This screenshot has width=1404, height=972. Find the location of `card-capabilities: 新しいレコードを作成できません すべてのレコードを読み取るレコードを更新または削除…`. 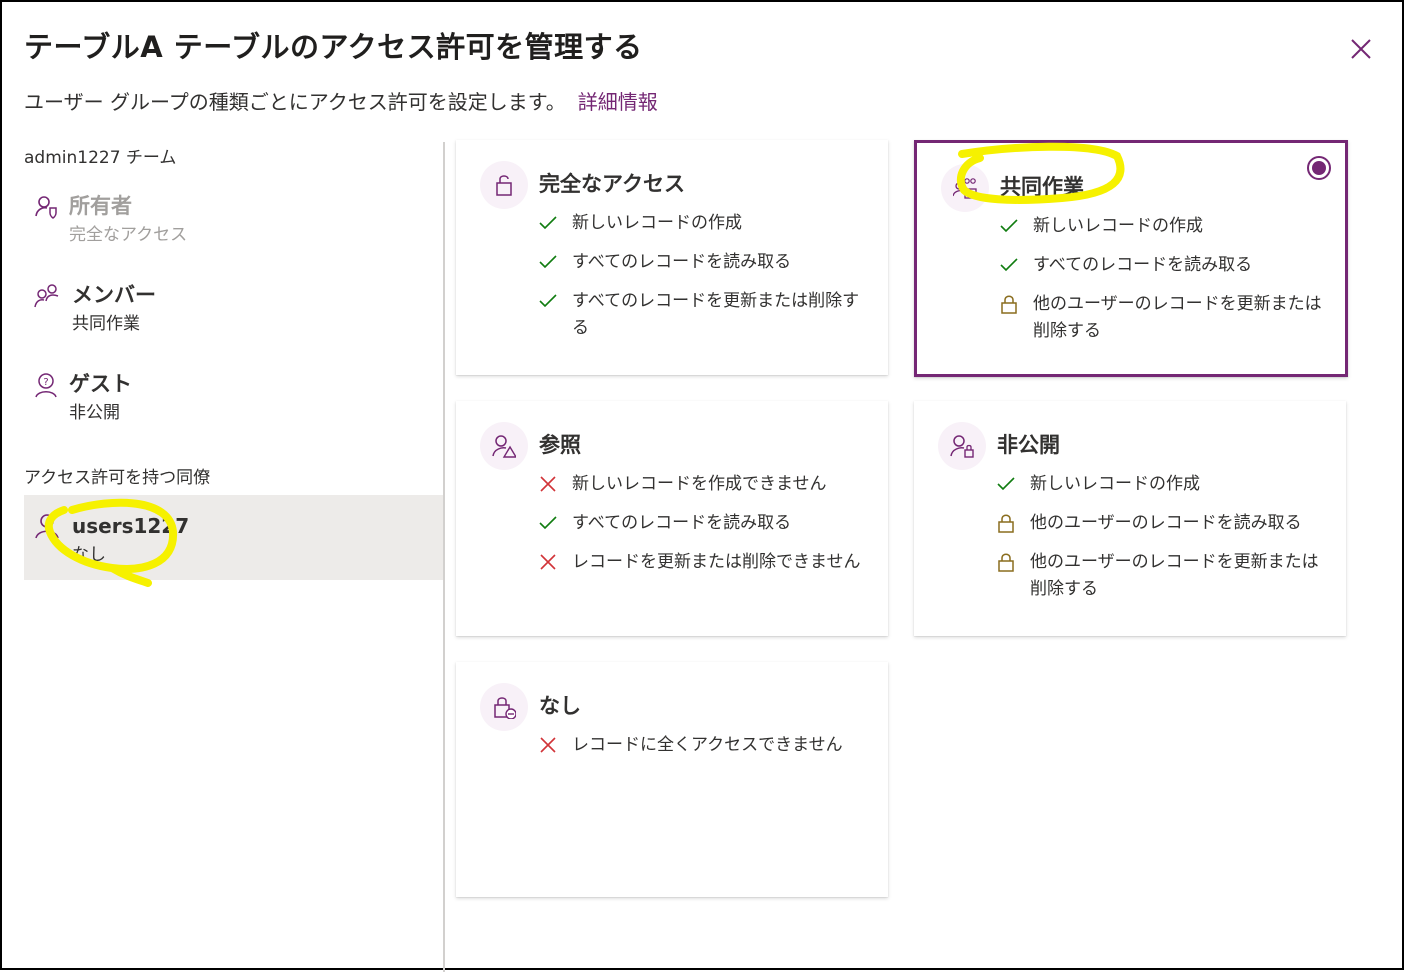

card-capabilities: 新しいレコードを作成できません すべてのレコードを読み取るレコードを更新または削除… is located at coordinates (703, 529).